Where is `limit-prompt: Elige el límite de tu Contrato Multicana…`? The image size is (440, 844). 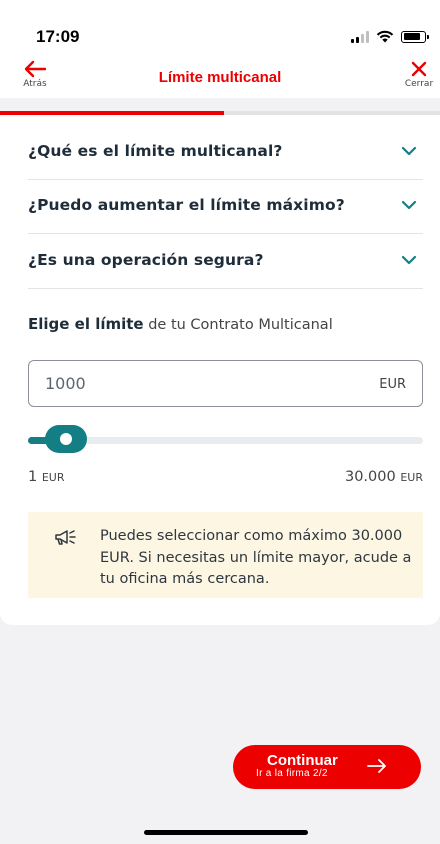 limit-prompt: Elige el límite de tu Contrato Multicana… is located at coordinates (180, 324).